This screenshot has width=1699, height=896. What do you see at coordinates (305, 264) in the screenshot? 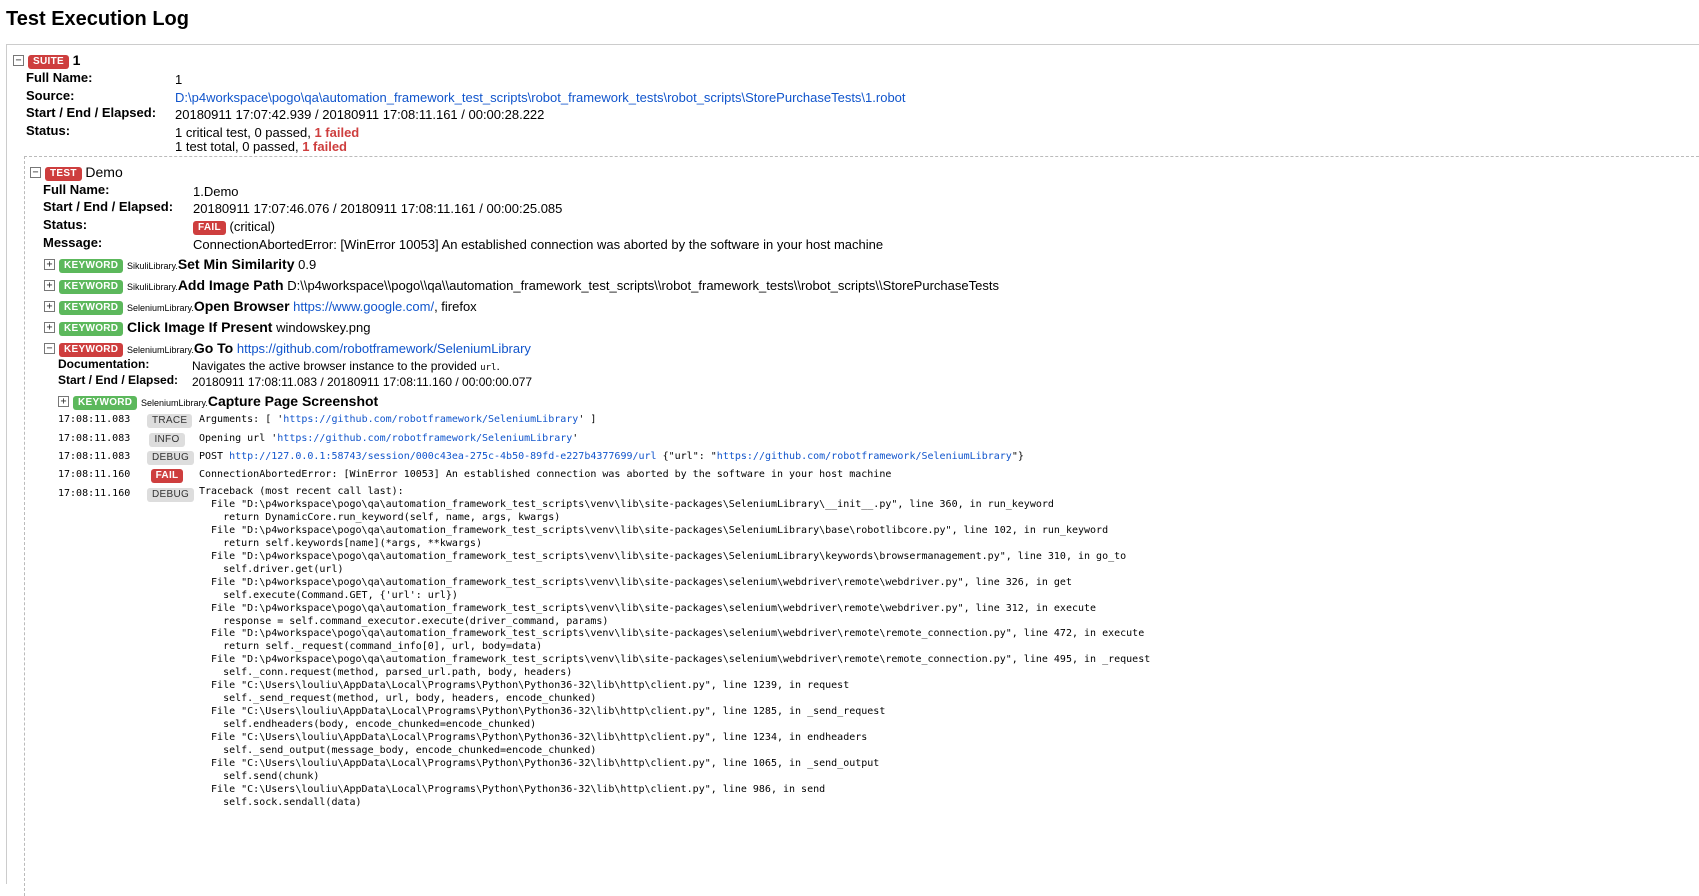
I see `keyword-args: 0.9` at bounding box center [305, 264].